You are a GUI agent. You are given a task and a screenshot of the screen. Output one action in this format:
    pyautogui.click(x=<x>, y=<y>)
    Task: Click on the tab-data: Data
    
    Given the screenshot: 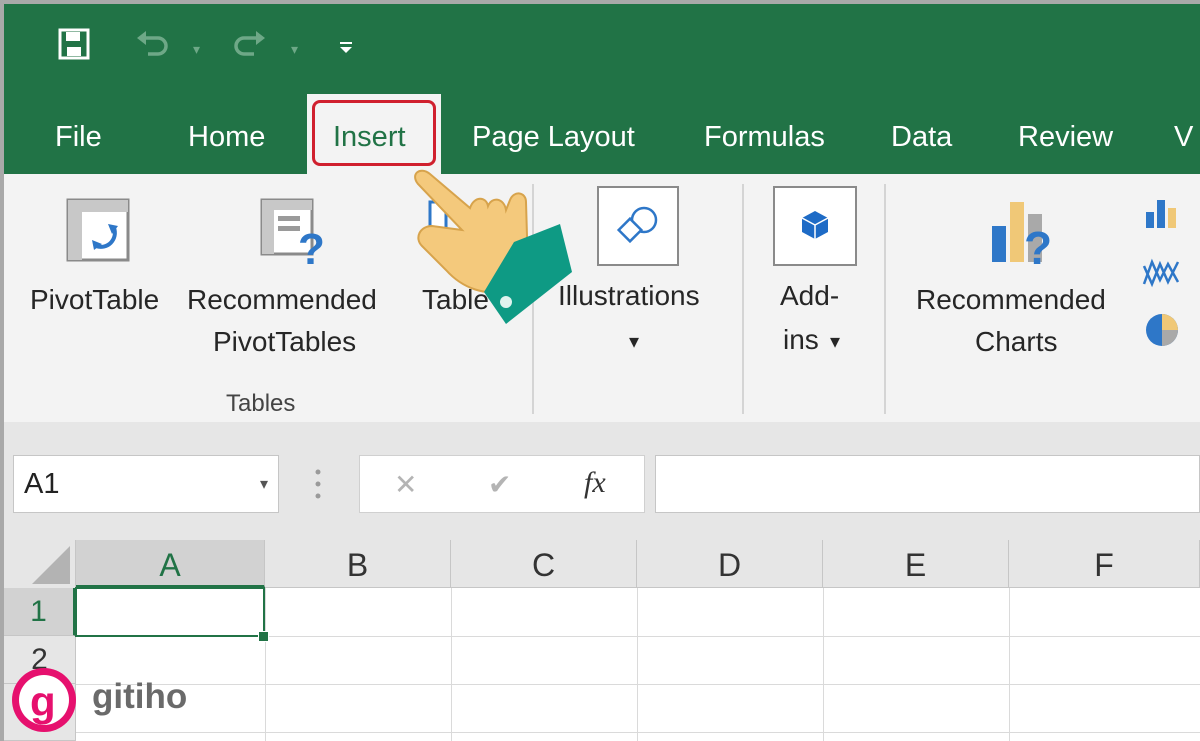 What is the action you would take?
    pyautogui.click(x=921, y=137)
    